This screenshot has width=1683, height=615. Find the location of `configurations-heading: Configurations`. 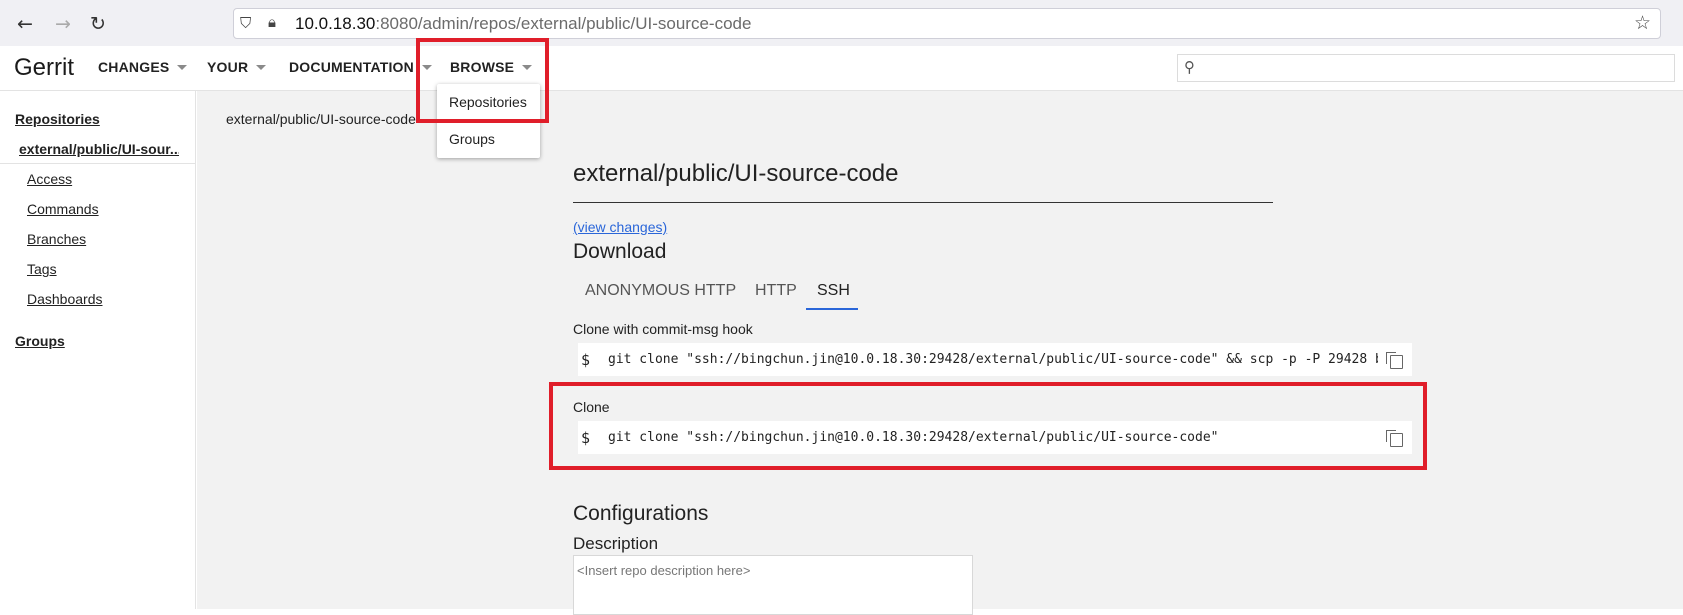

configurations-heading: Configurations is located at coordinates (641, 513).